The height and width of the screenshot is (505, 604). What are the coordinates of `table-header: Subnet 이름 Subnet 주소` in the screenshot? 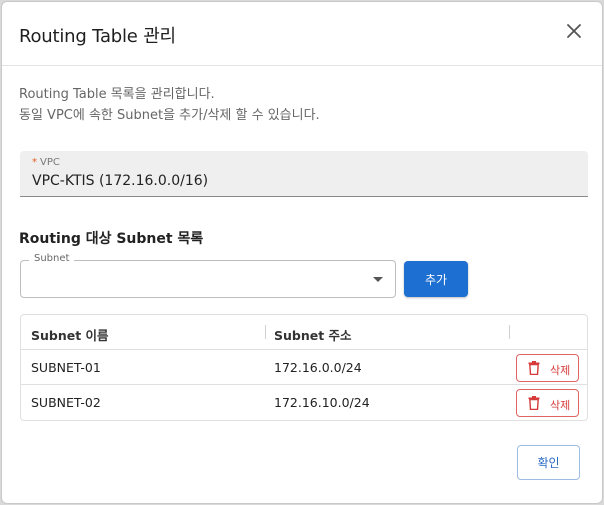 It's located at (304, 332).